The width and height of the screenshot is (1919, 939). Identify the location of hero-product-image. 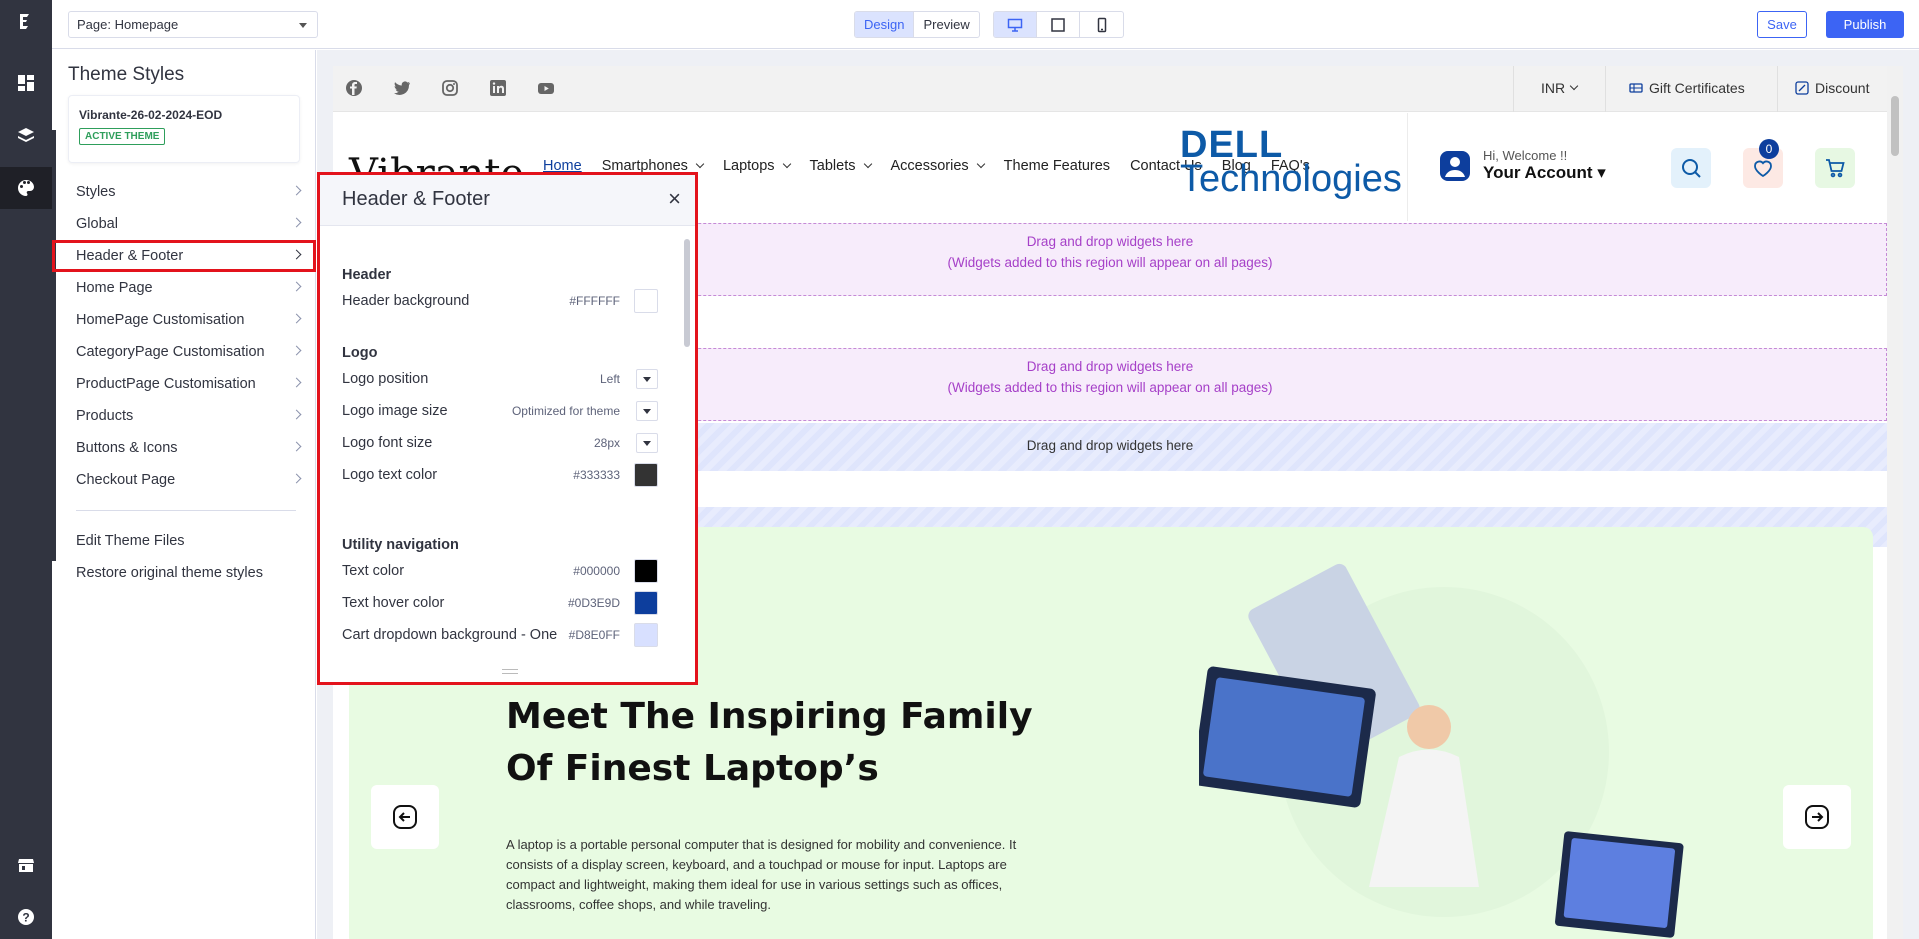
(1441, 750).